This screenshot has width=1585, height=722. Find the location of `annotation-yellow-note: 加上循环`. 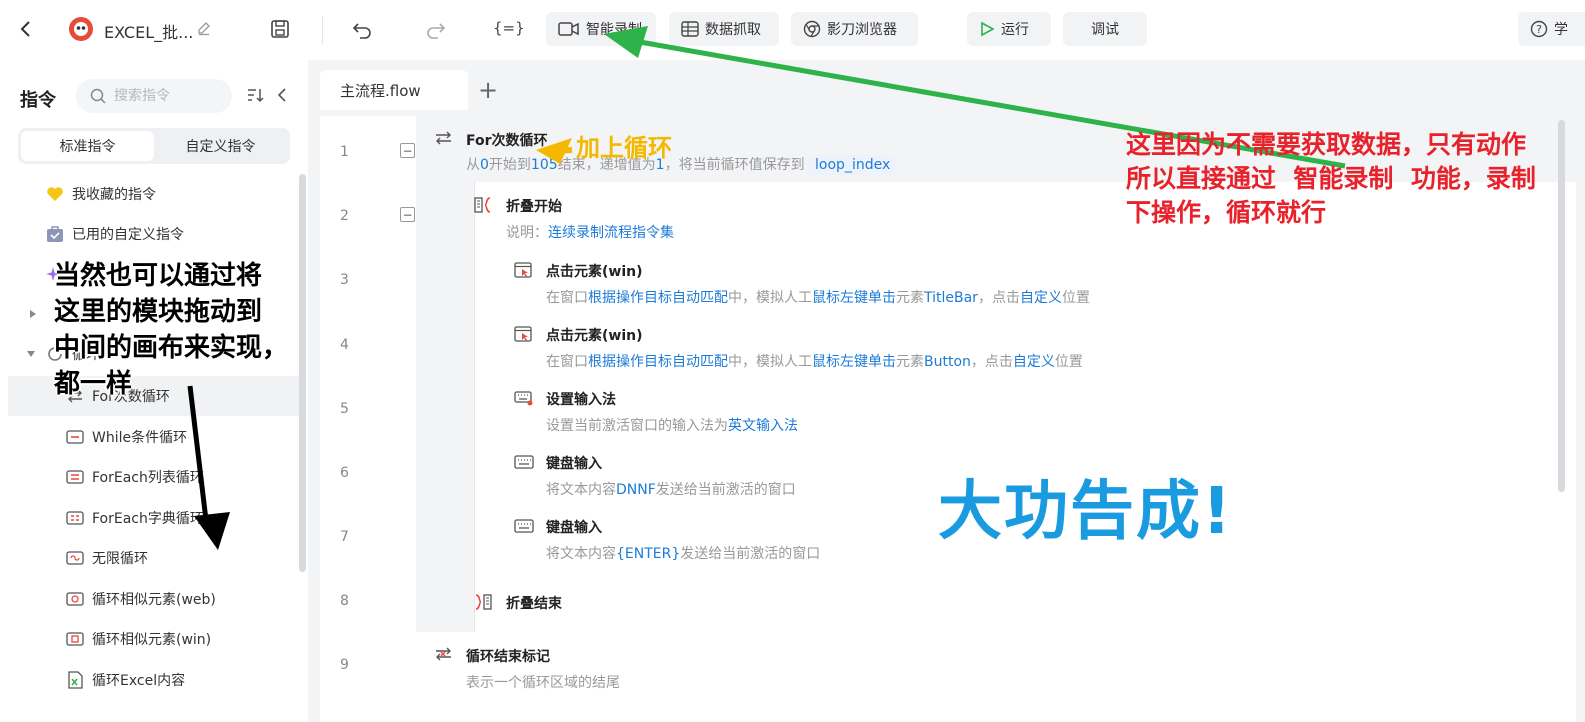

annotation-yellow-note: 加上循环 is located at coordinates (624, 148).